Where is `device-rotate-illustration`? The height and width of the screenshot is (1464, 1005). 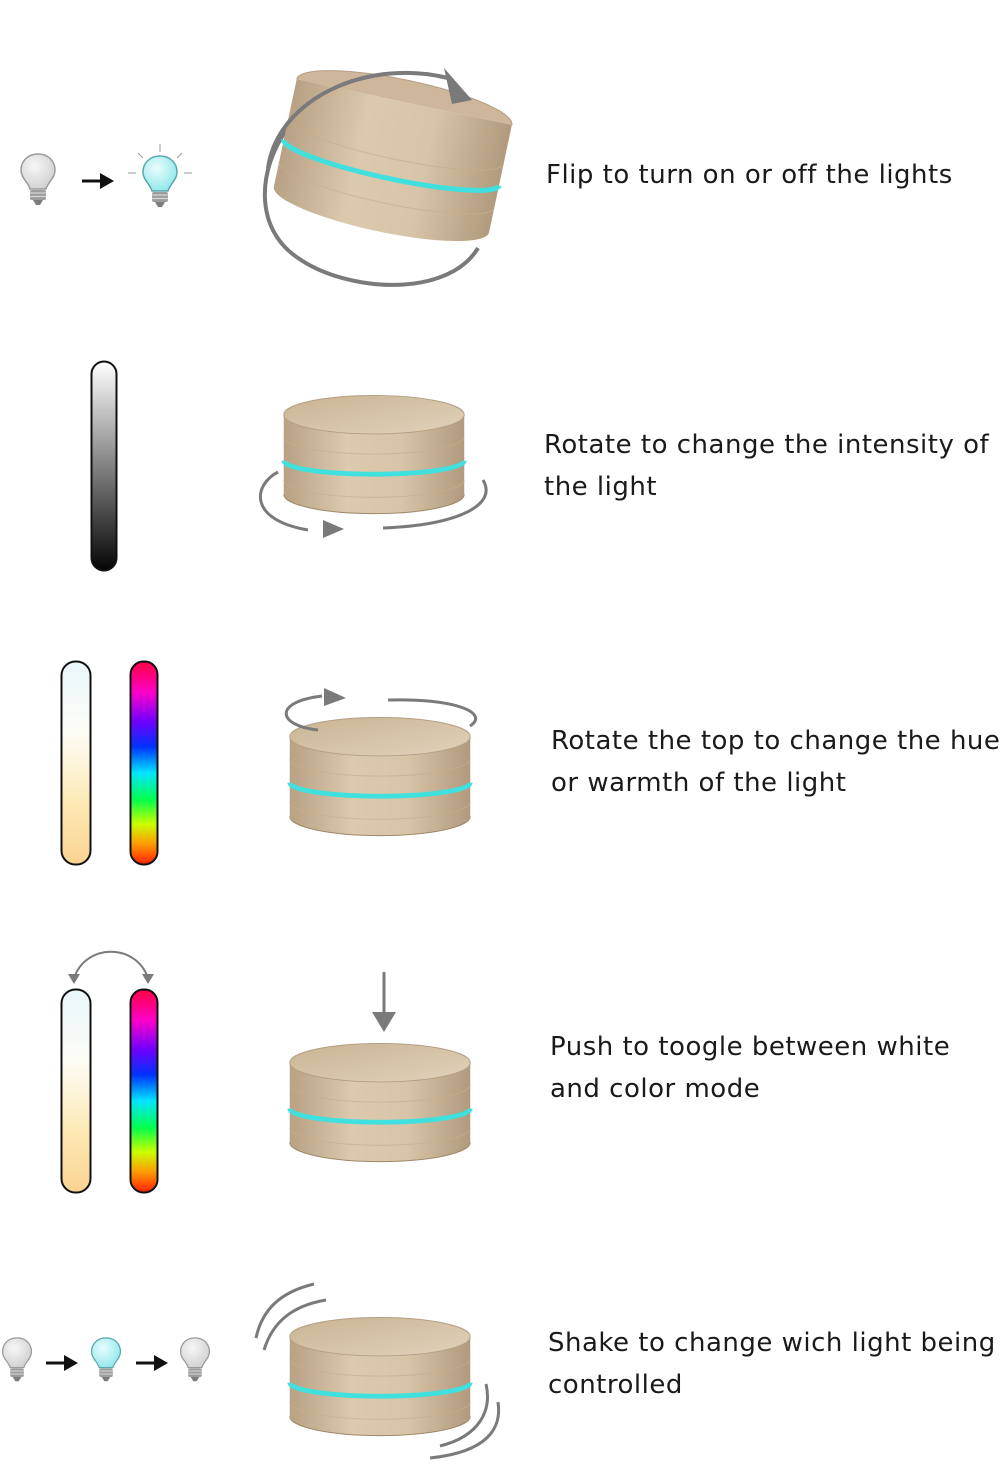
device-rotate-illustration is located at coordinates (373, 464).